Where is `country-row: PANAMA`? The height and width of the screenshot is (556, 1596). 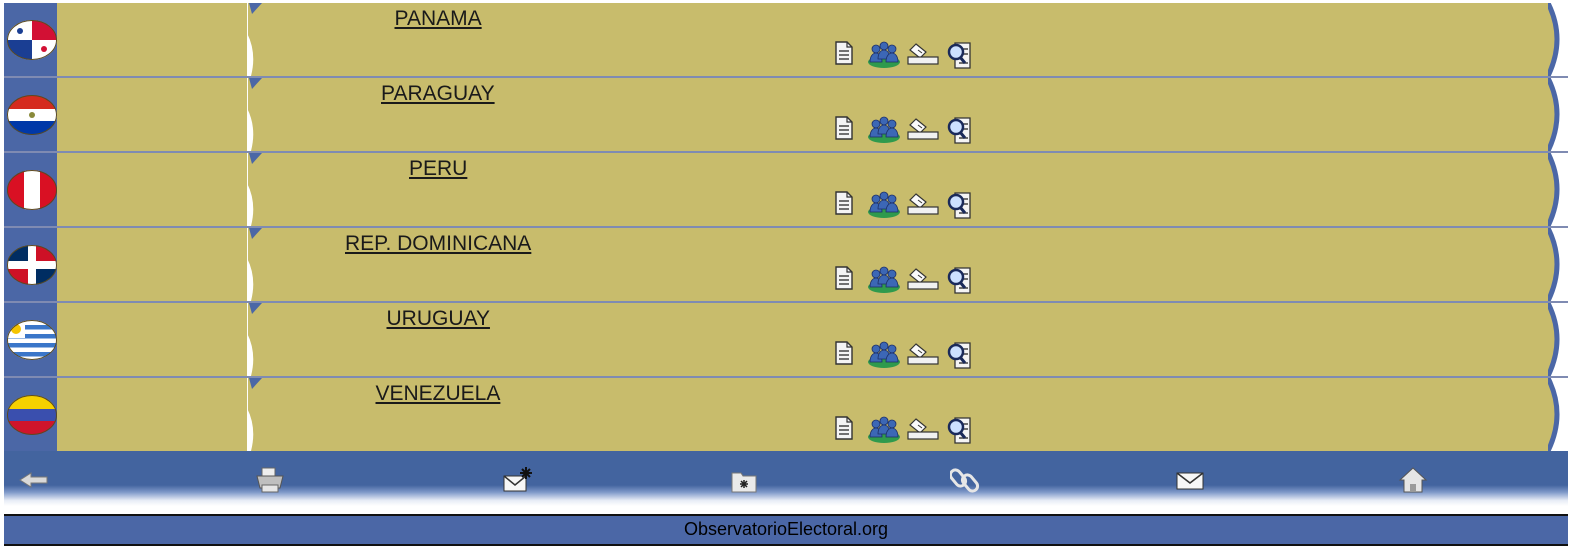
country-row: PANAMA is located at coordinates (798, 40).